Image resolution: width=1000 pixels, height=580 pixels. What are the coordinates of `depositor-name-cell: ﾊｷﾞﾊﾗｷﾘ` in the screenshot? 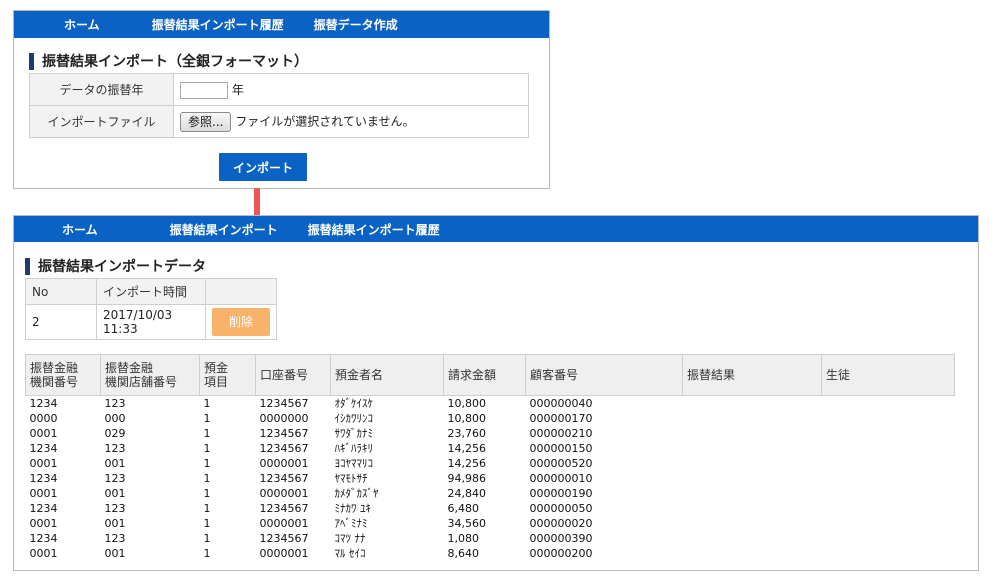 It's located at (354, 448).